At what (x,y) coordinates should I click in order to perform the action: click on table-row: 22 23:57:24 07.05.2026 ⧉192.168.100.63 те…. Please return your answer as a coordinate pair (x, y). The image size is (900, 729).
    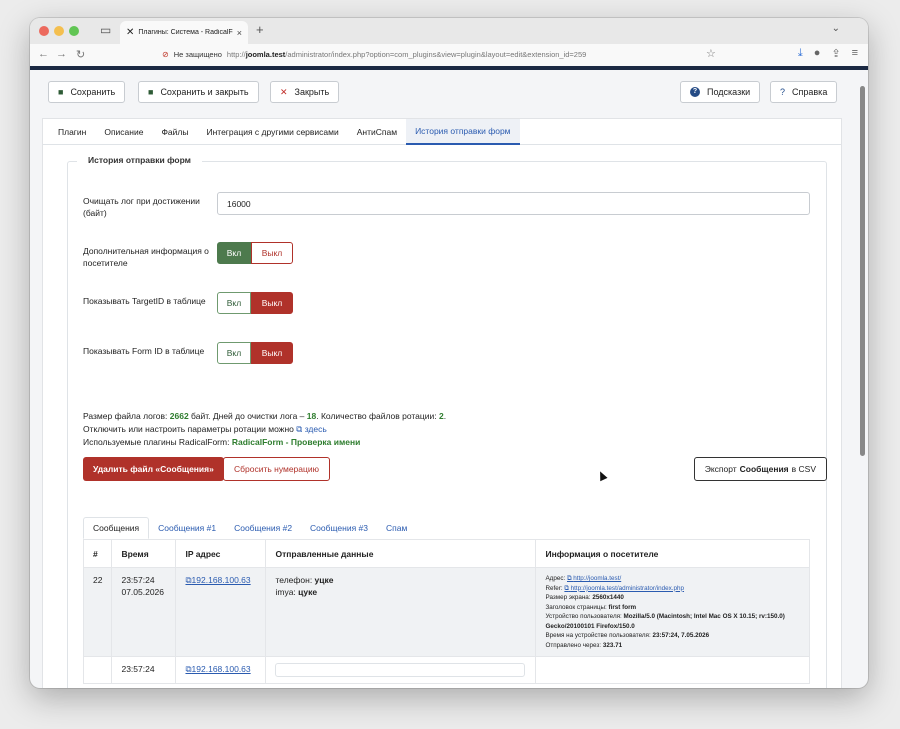
    Looking at the image, I should click on (446, 612).